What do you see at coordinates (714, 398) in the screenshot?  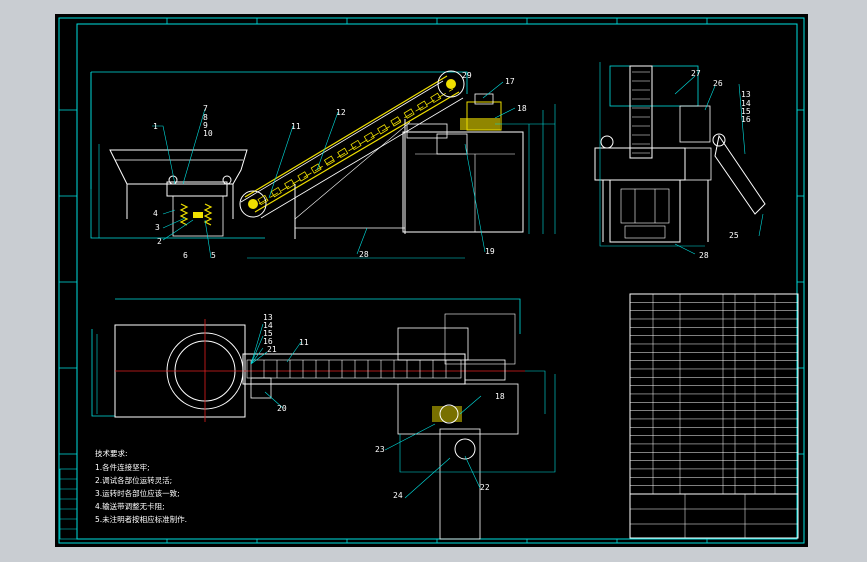 I see `bom-grid` at bounding box center [714, 398].